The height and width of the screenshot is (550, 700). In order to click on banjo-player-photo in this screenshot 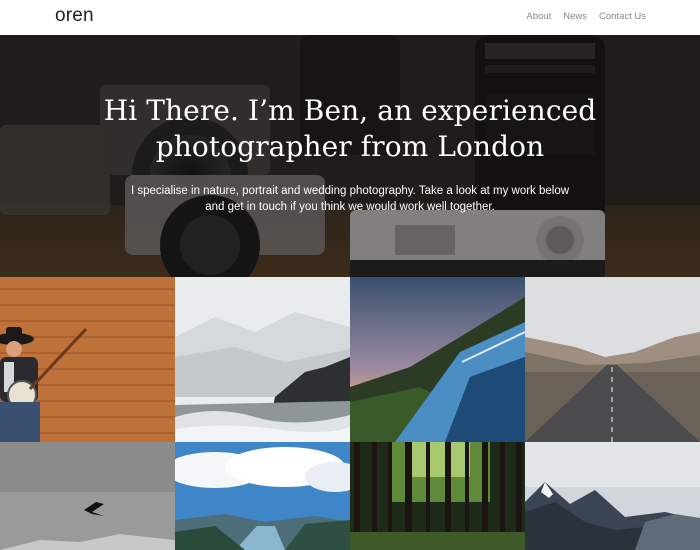, I will do `click(87, 359)`.